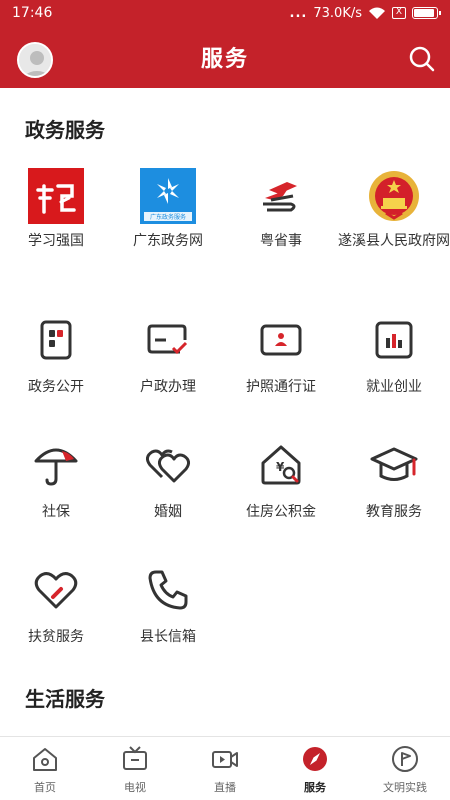 The image size is (450, 800). I want to click on app-label: 学习强国, so click(56, 241).